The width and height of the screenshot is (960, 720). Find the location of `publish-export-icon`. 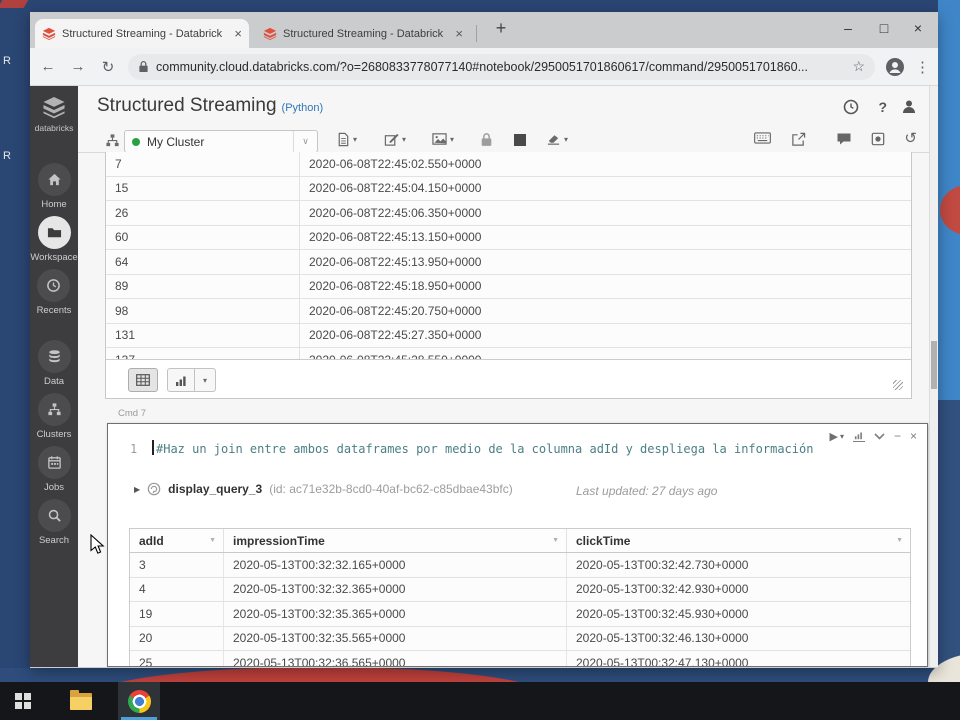

publish-export-icon is located at coordinates (798, 139).